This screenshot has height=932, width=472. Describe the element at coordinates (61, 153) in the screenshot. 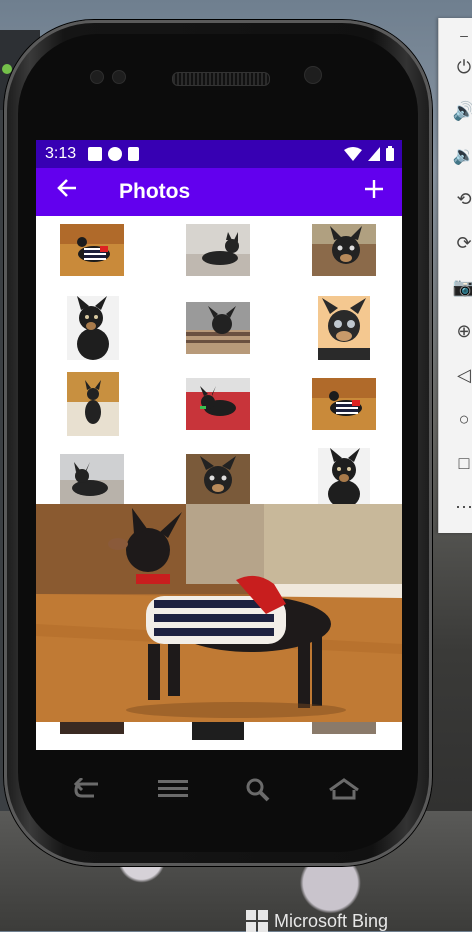

I see `status-time: 3:13` at that location.